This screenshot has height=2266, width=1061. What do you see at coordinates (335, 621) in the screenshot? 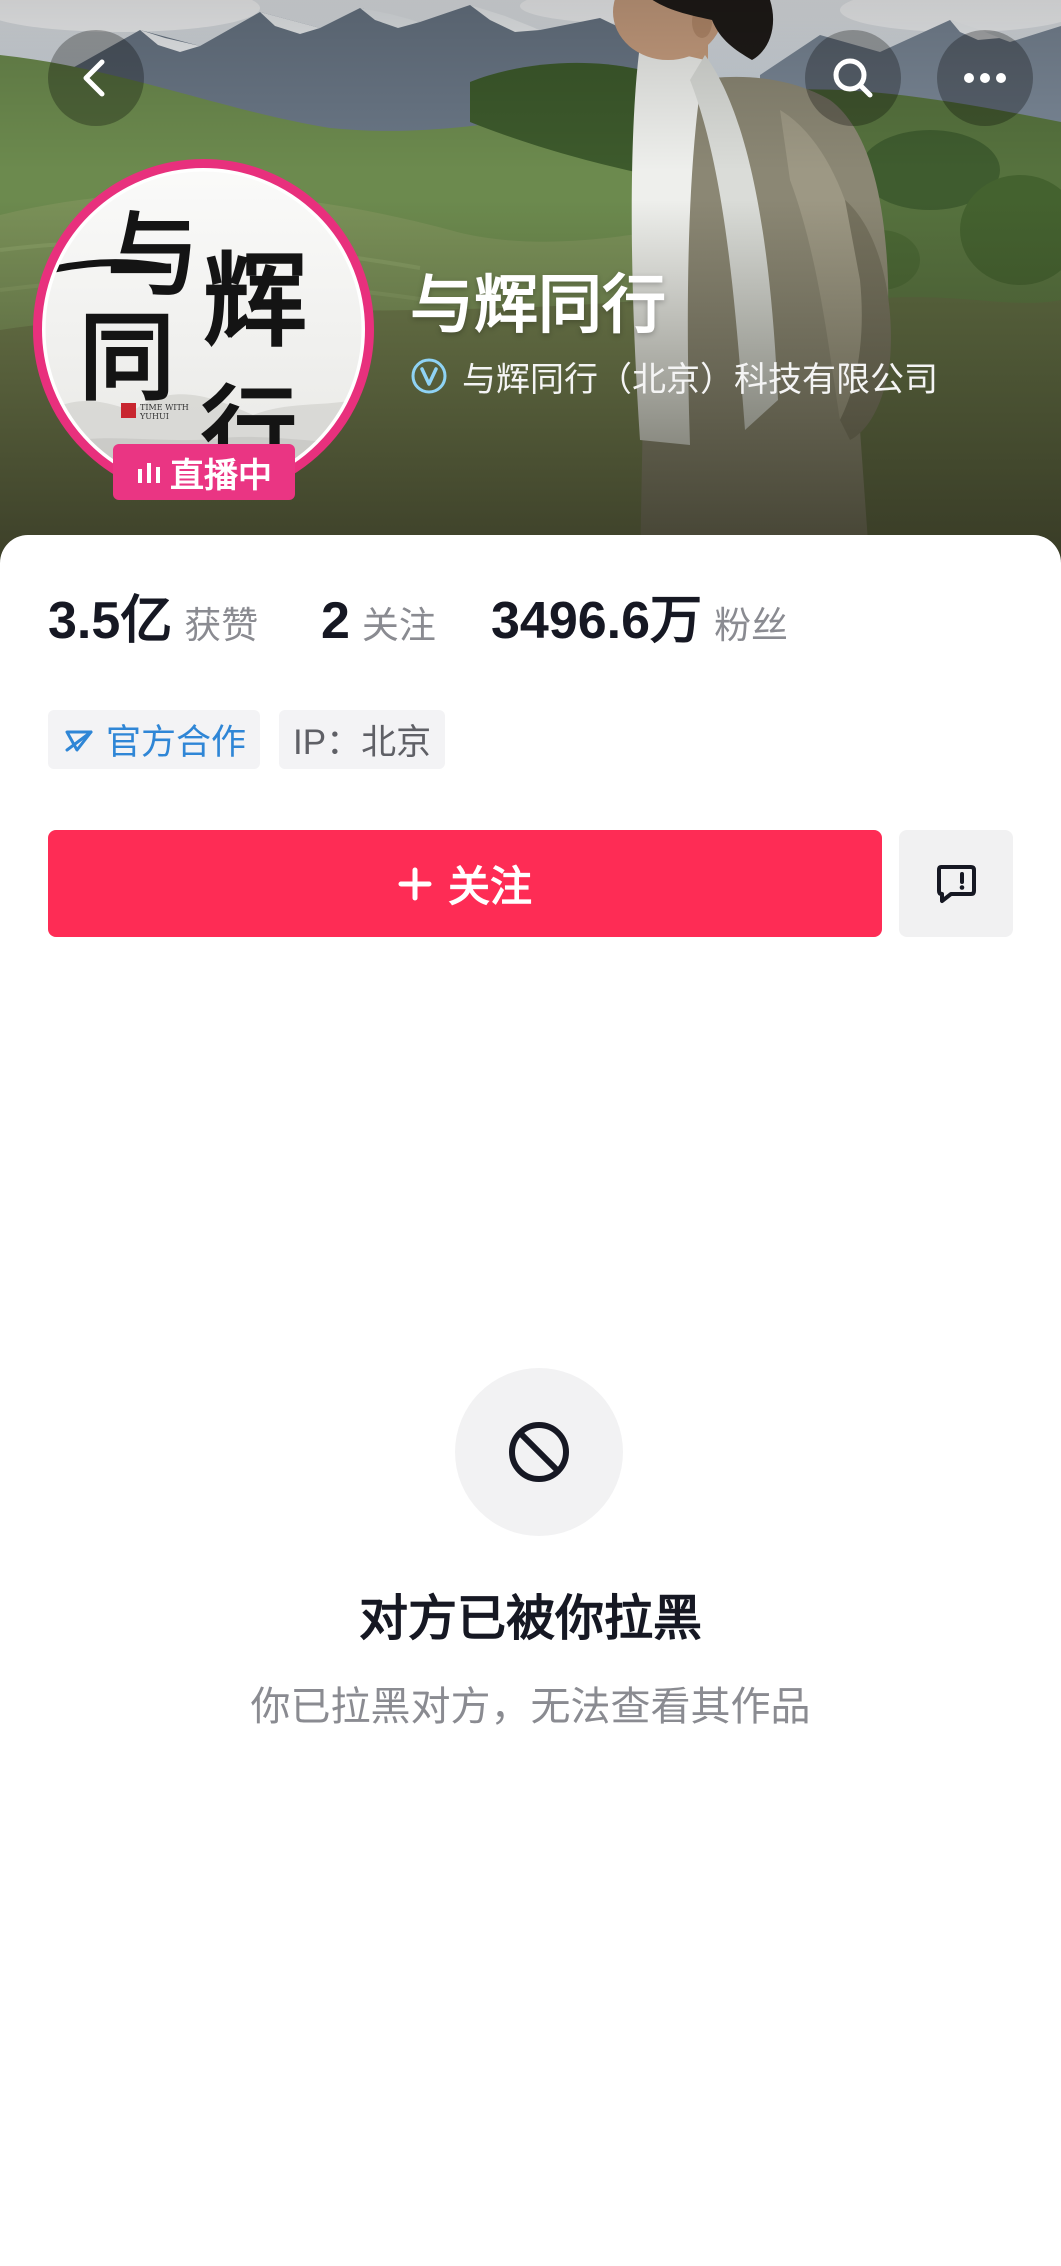
I see `stat-value: 2` at bounding box center [335, 621].